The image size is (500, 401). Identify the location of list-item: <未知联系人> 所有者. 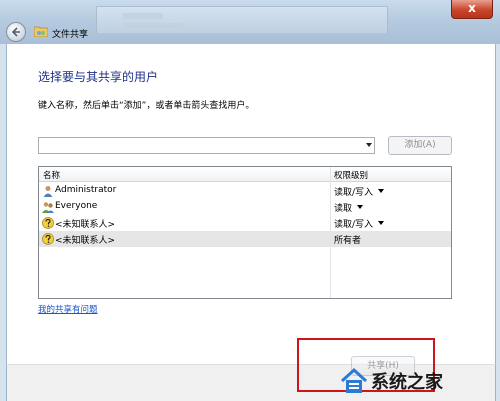
(245, 239).